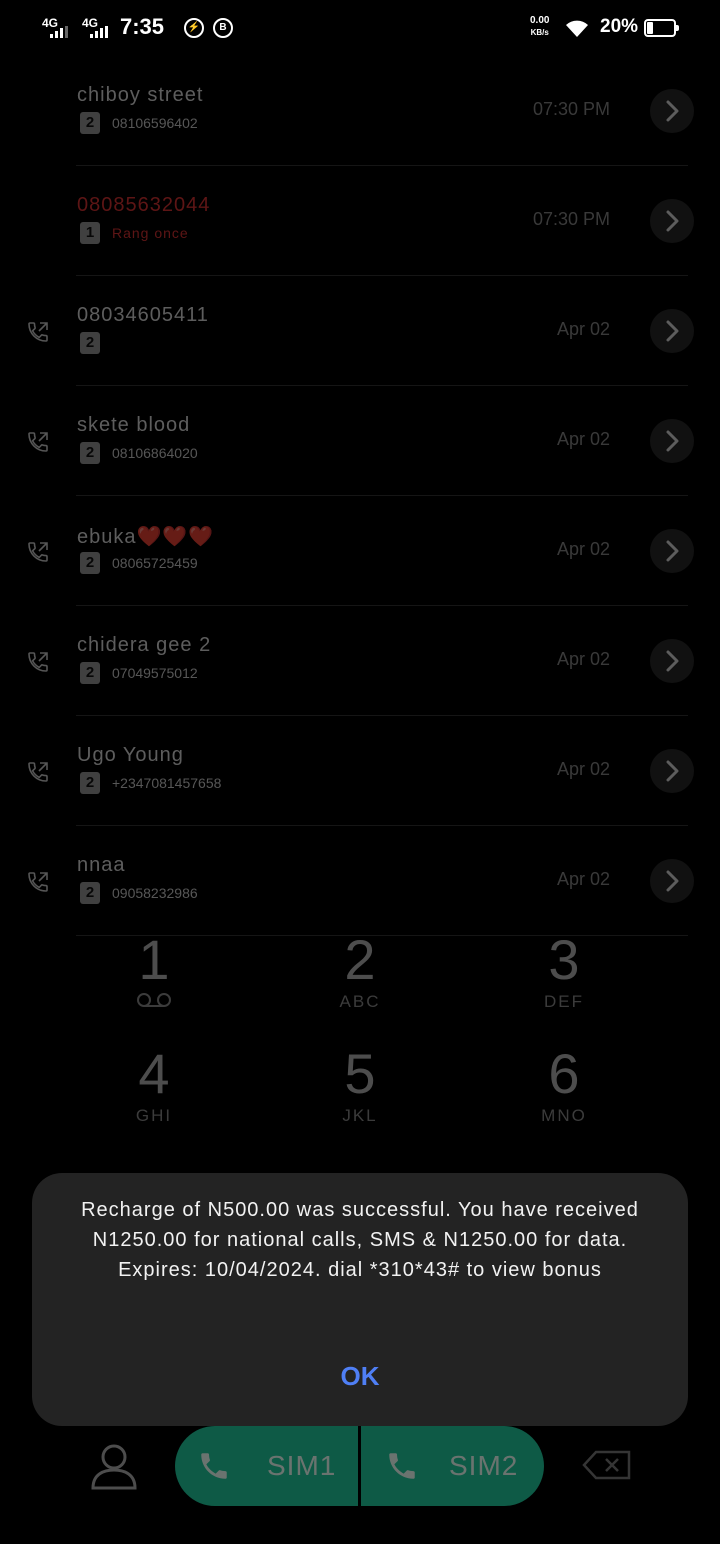 Image resolution: width=720 pixels, height=1544 pixels. Describe the element at coordinates (360, 1376) in the screenshot. I see `ok-button: OK` at that location.